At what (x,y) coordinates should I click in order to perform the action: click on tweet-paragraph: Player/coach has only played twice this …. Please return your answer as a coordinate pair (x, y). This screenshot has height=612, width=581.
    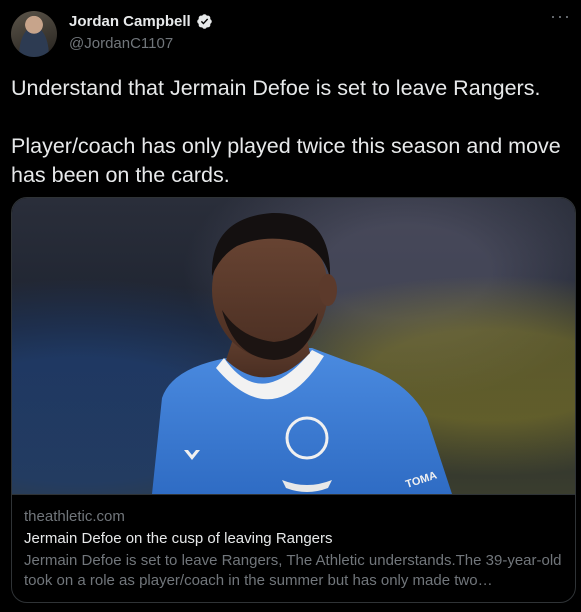
    Looking at the image, I should click on (286, 160).